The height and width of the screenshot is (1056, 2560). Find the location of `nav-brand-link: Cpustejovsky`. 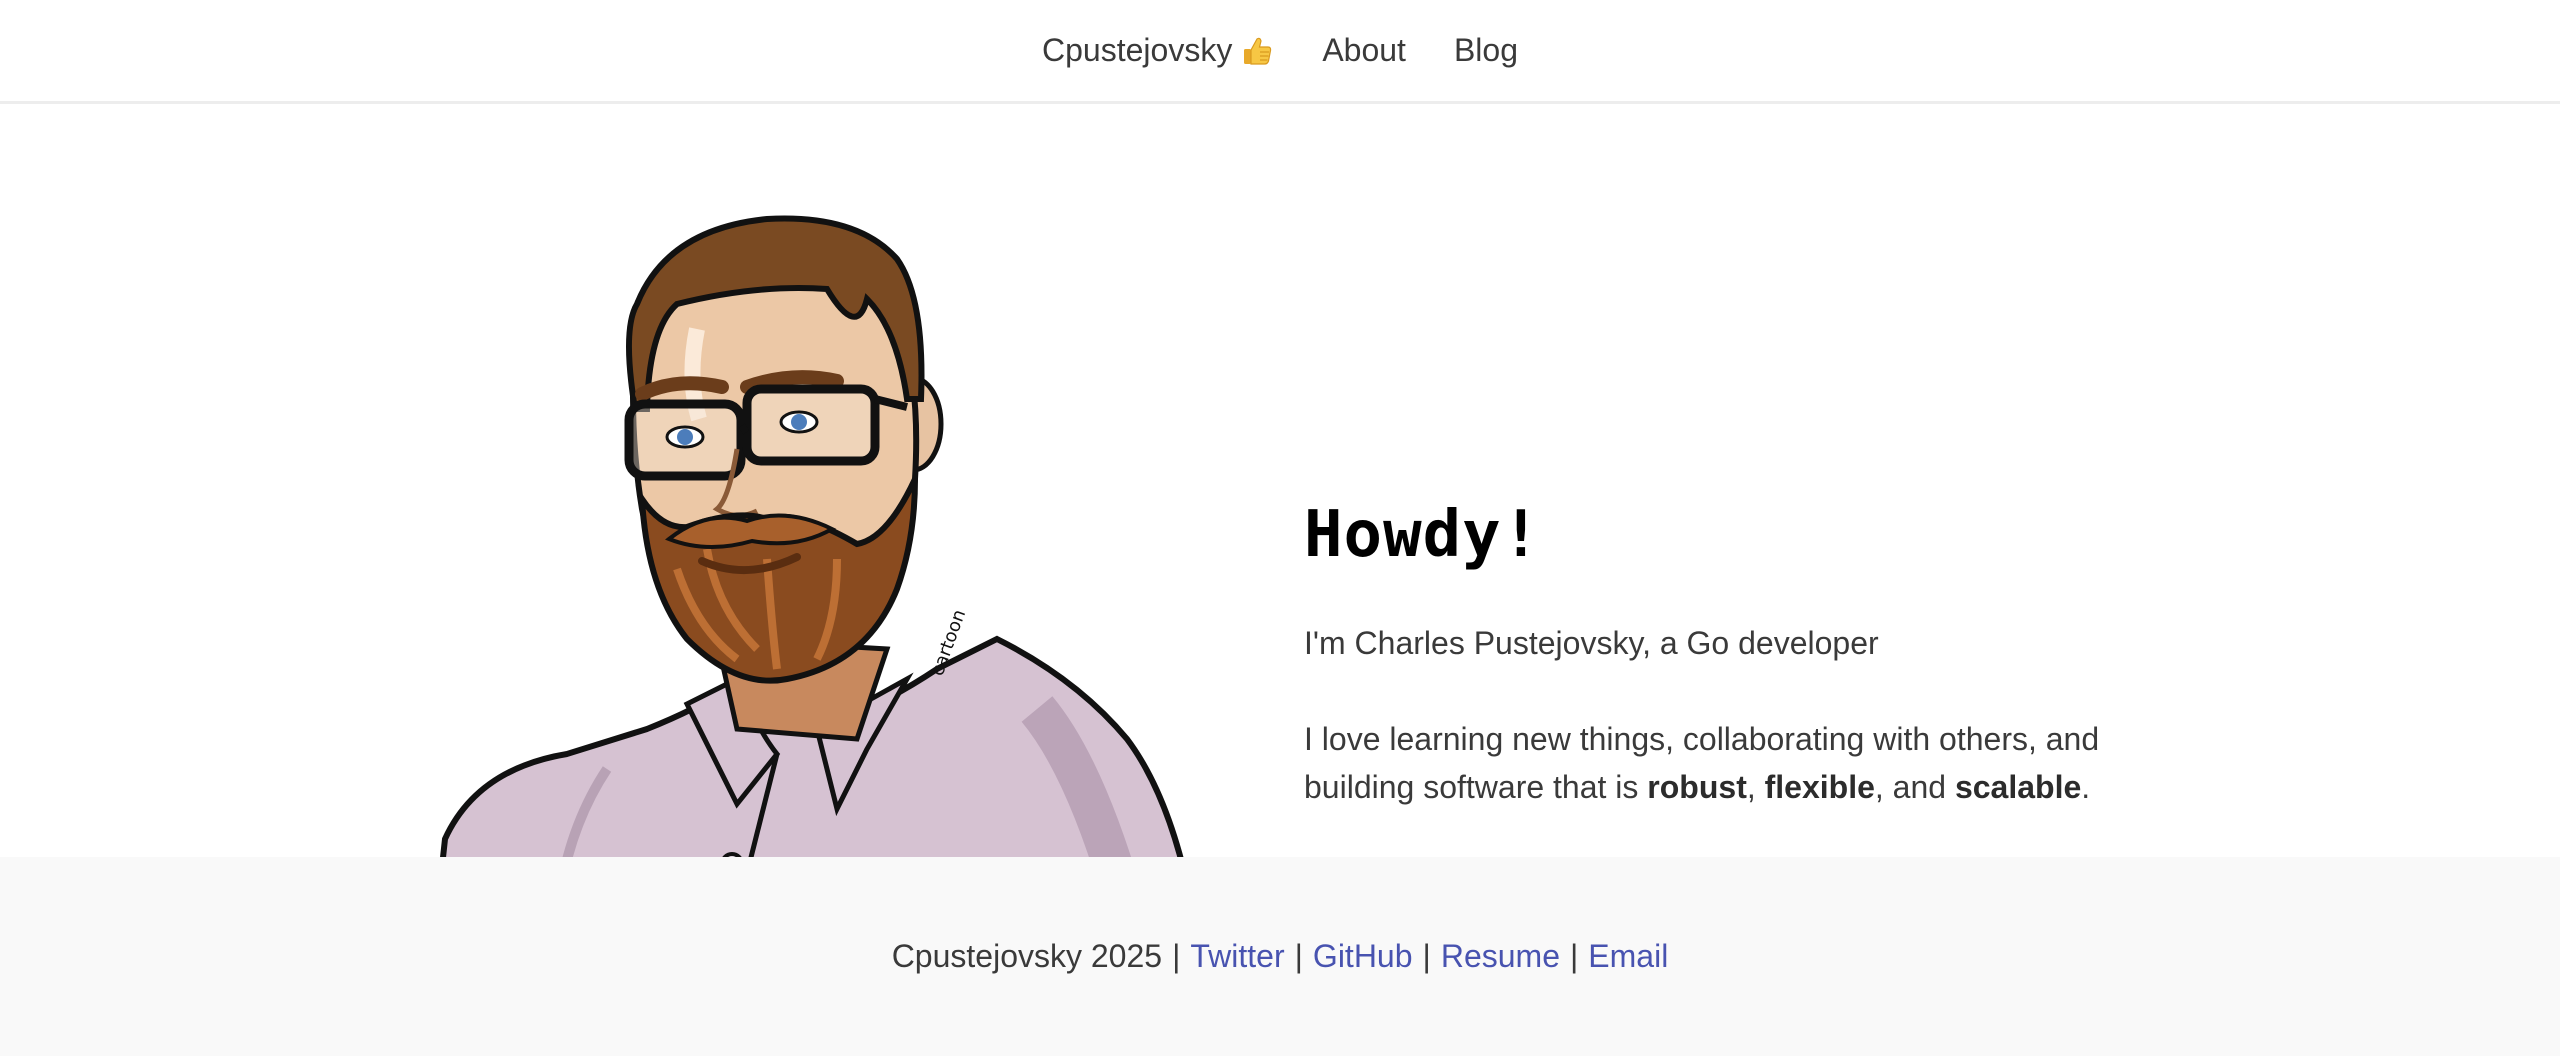

nav-brand-link: Cpustejovsky is located at coordinates (1158, 50).